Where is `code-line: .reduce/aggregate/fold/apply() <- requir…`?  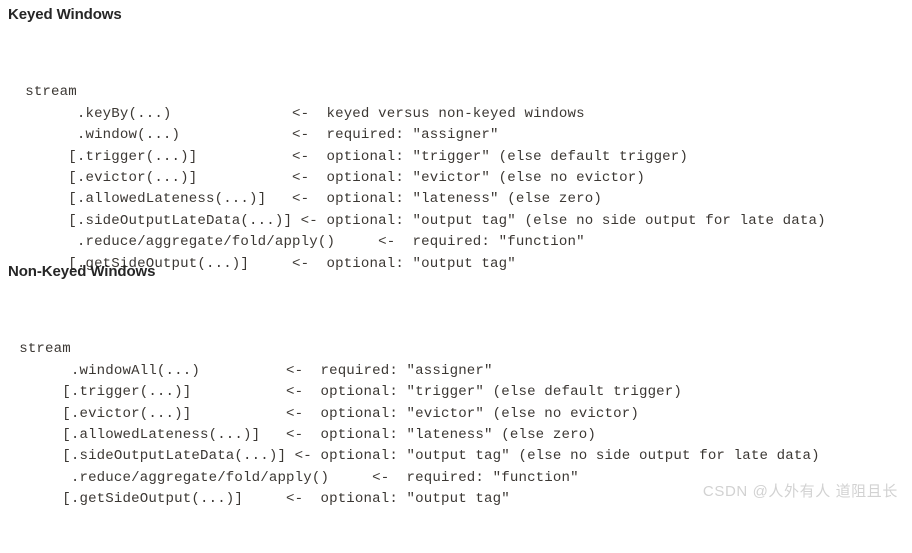 code-line: .reduce/aggregate/fold/apply() <- requir… is located at coordinates (296, 242).